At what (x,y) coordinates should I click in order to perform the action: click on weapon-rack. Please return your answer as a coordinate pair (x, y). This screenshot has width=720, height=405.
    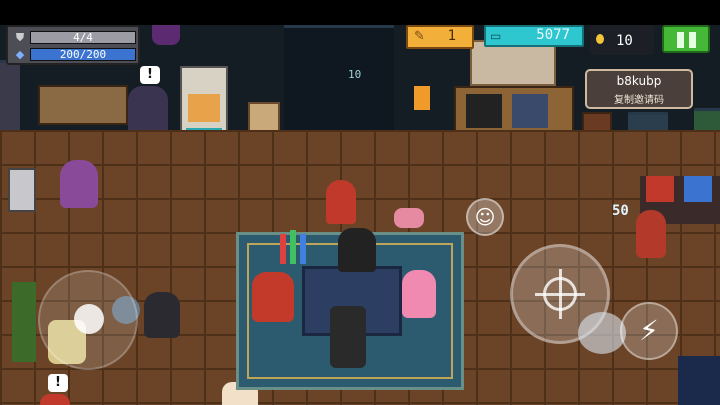
    Looking at the image, I should click on (22, 190).